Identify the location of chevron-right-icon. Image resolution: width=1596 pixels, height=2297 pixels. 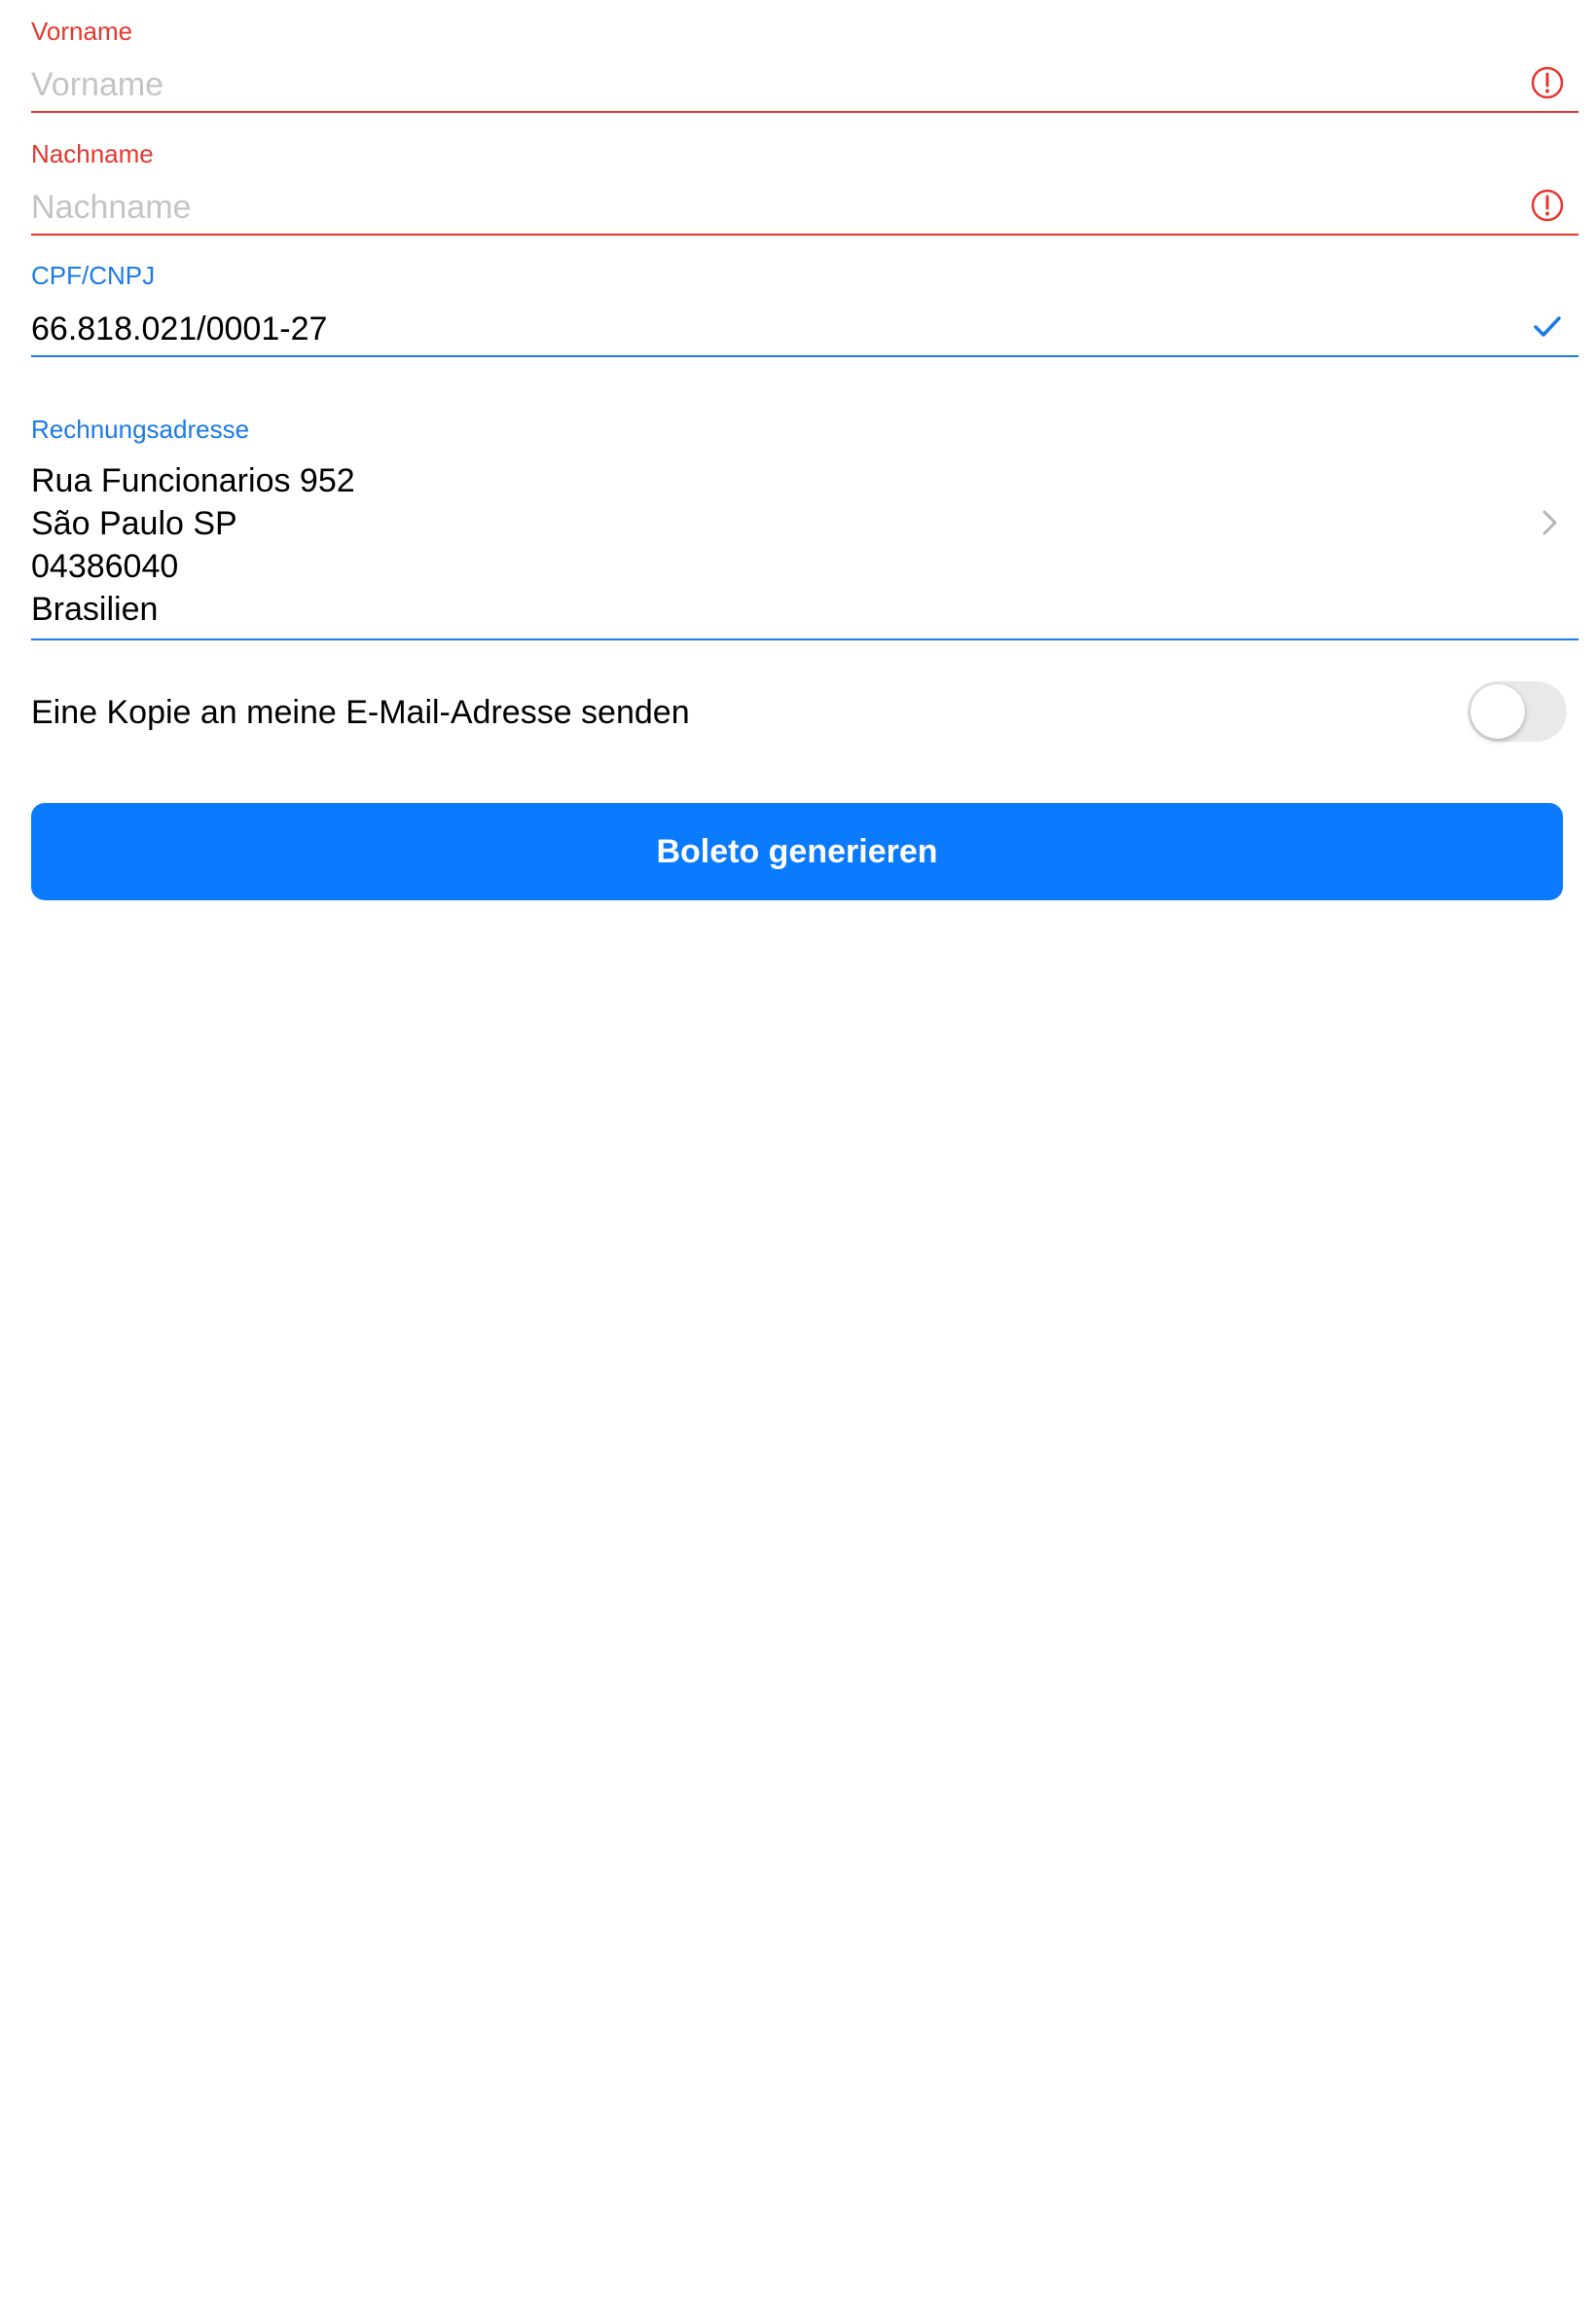
(1549, 522).